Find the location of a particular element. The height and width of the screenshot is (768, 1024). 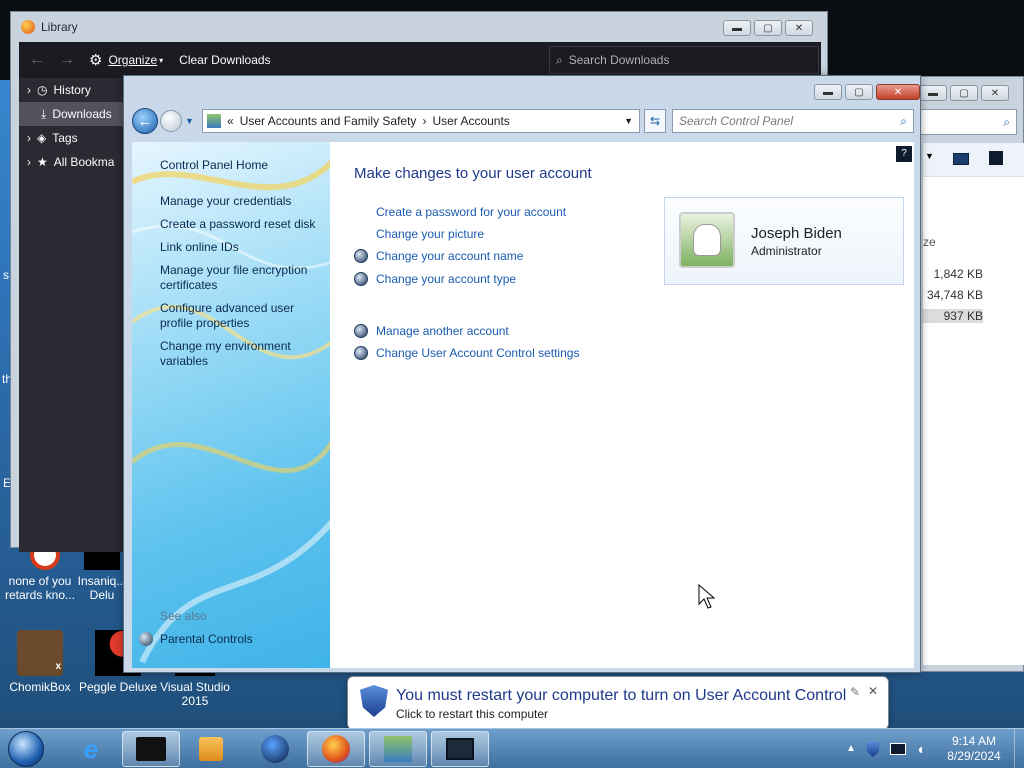

link-online-ids-link: Link online IDs is located at coordinates (199, 247).